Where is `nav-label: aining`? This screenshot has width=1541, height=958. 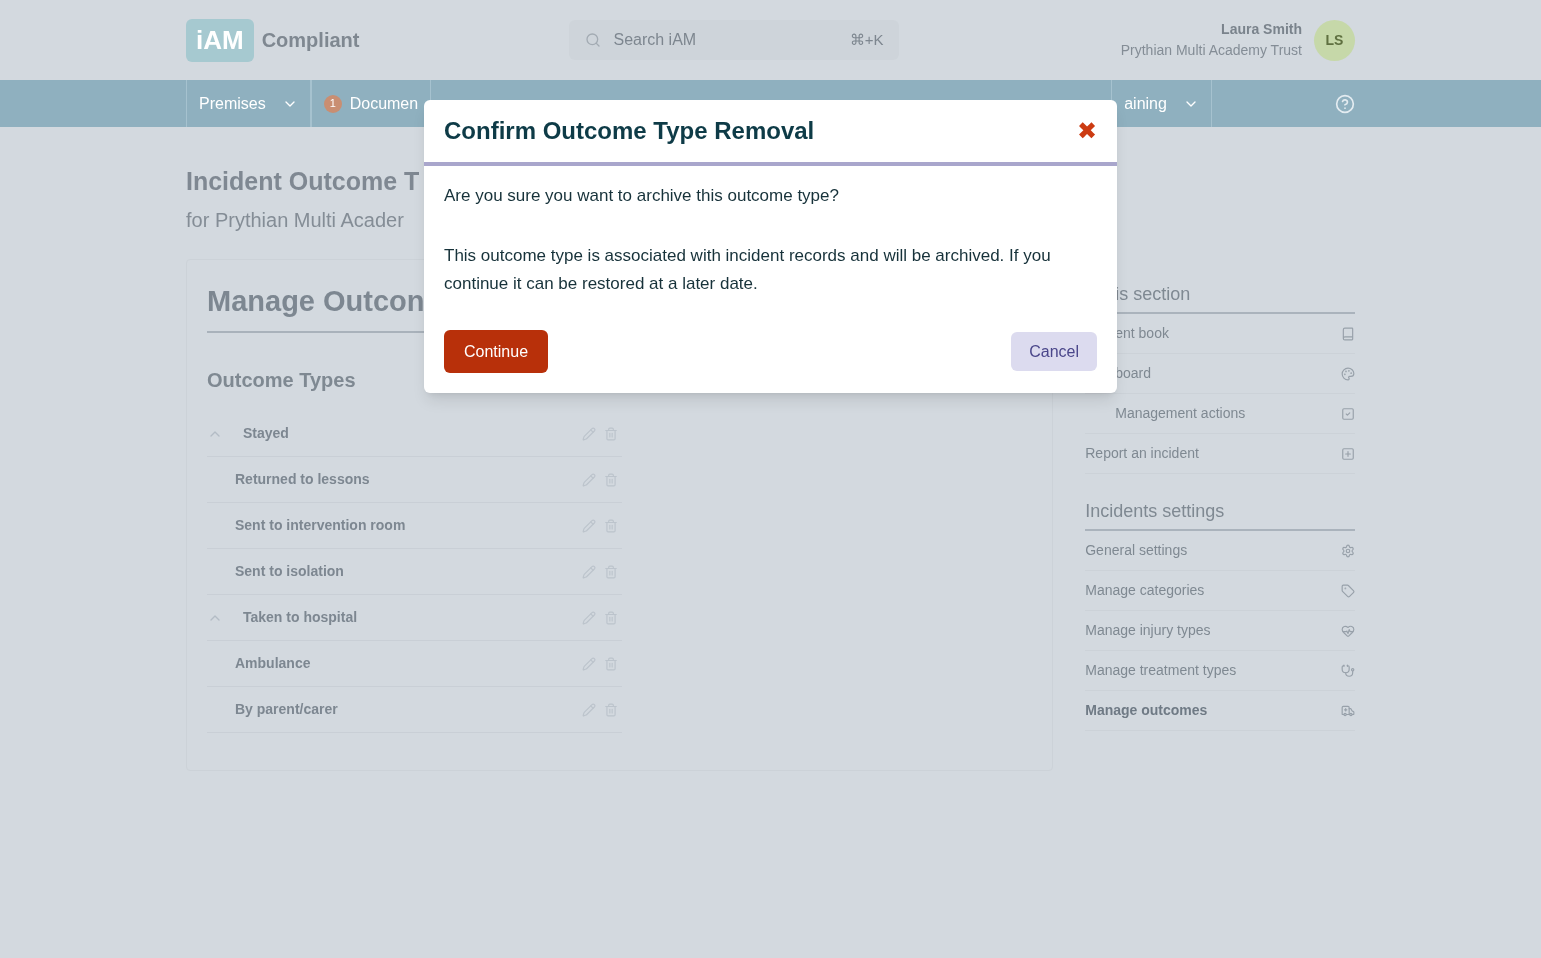
nav-label: aining is located at coordinates (1145, 103).